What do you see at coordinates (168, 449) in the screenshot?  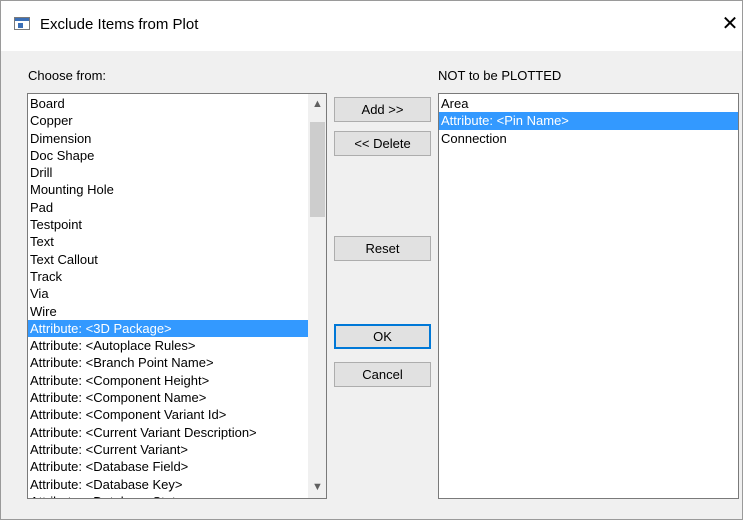 I see `list-item: Attribute: <Current Variant>` at bounding box center [168, 449].